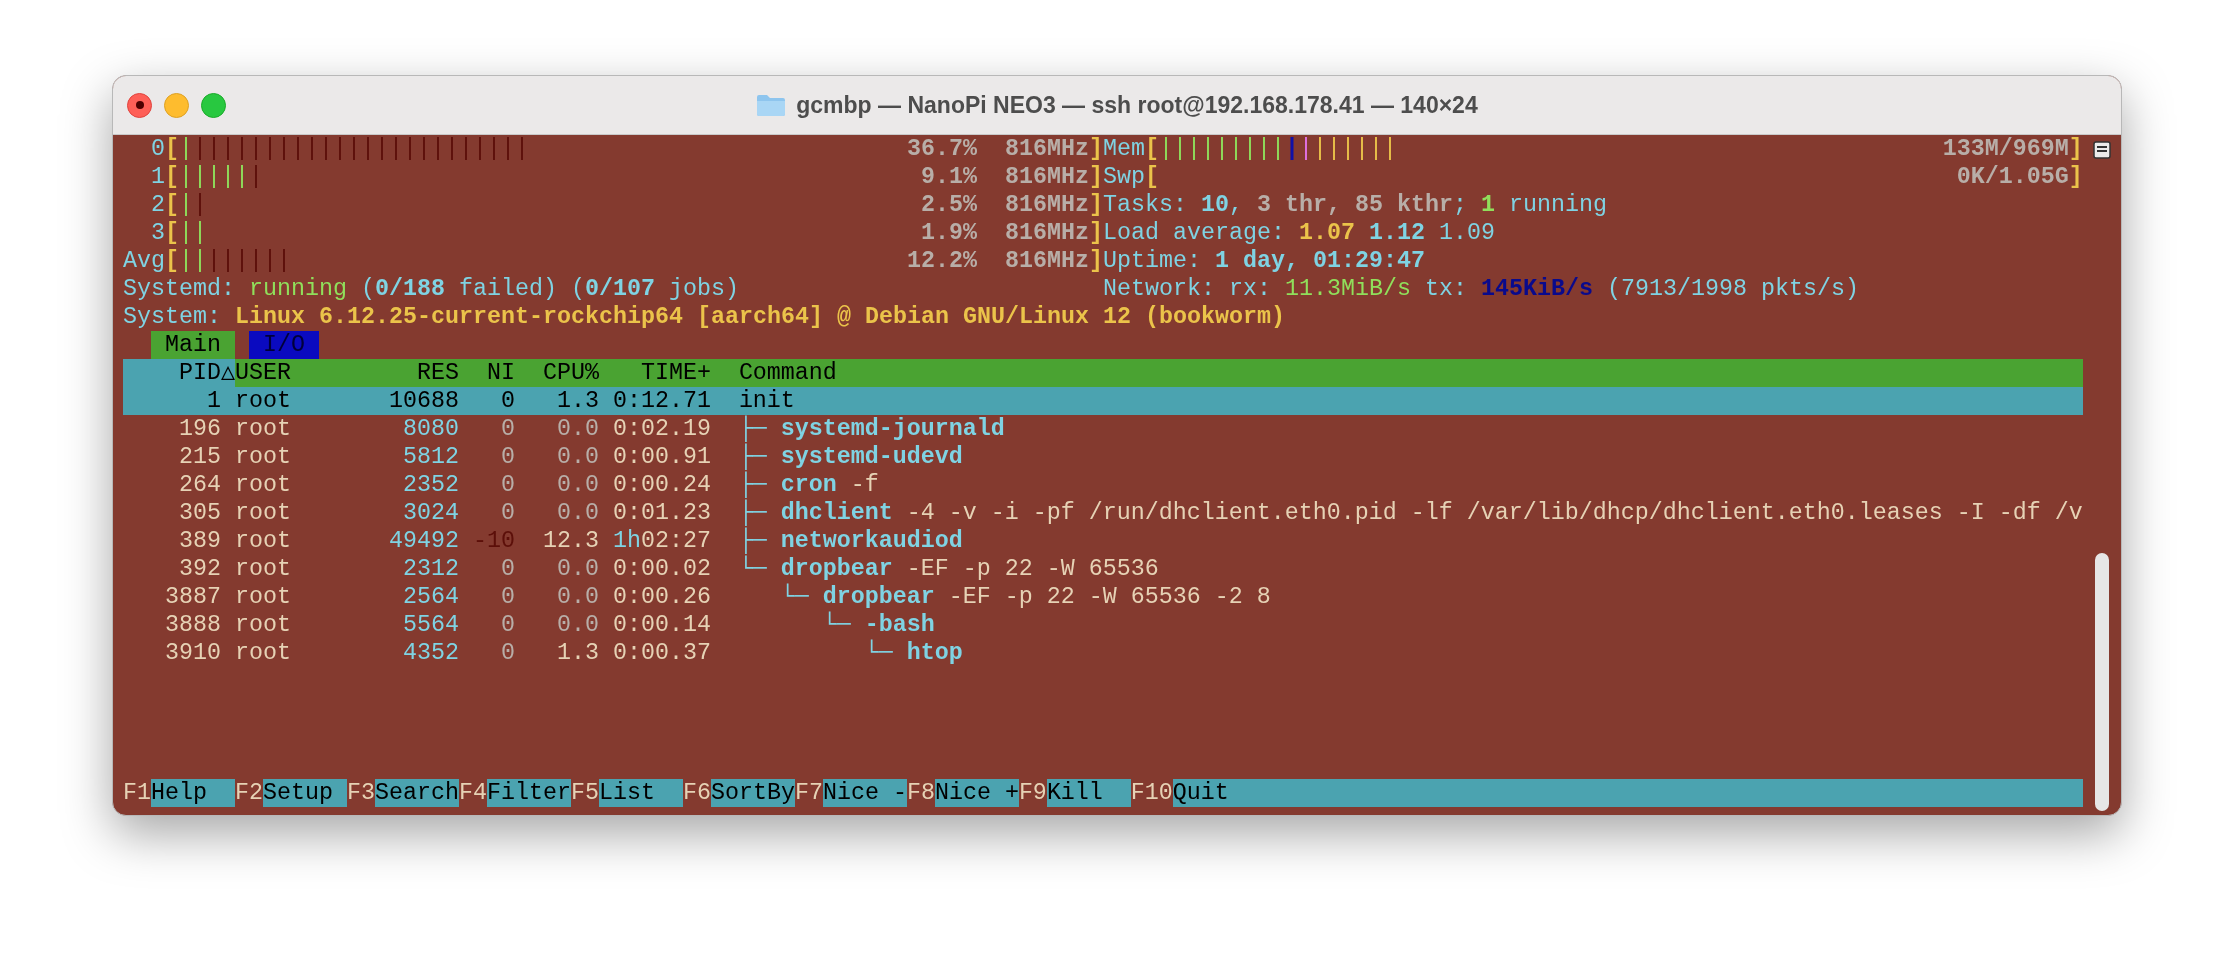 The image size is (2234, 966). What do you see at coordinates (1354, 149) in the screenshot?
I see `usage-ticks-text: ||||||` at bounding box center [1354, 149].